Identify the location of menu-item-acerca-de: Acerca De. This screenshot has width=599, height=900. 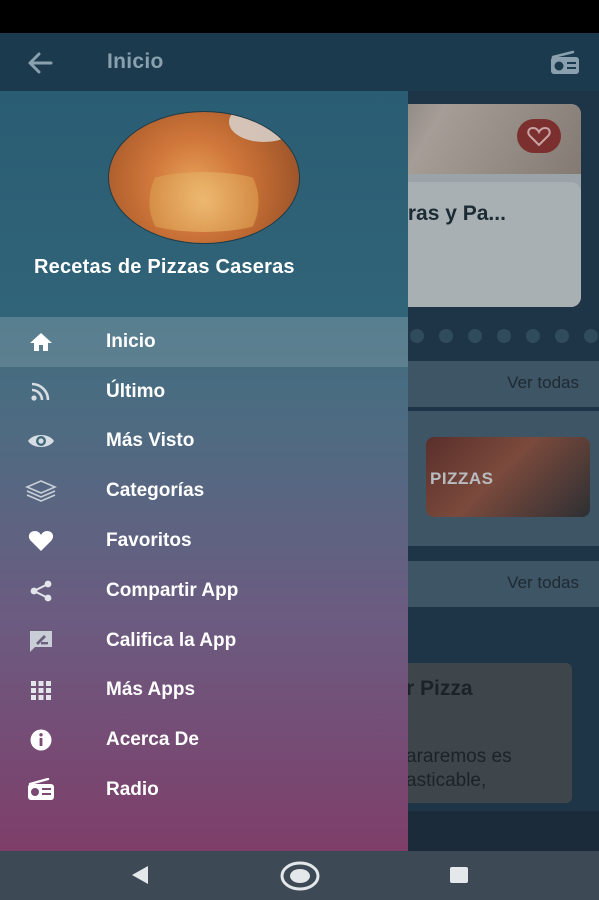
(204, 740).